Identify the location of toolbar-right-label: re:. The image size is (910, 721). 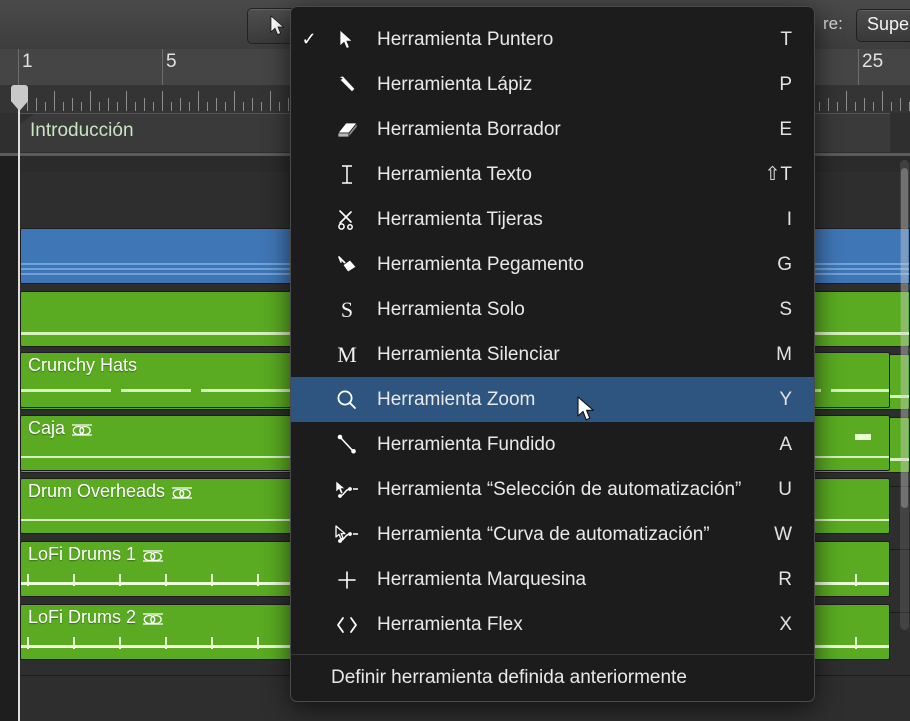
(833, 23).